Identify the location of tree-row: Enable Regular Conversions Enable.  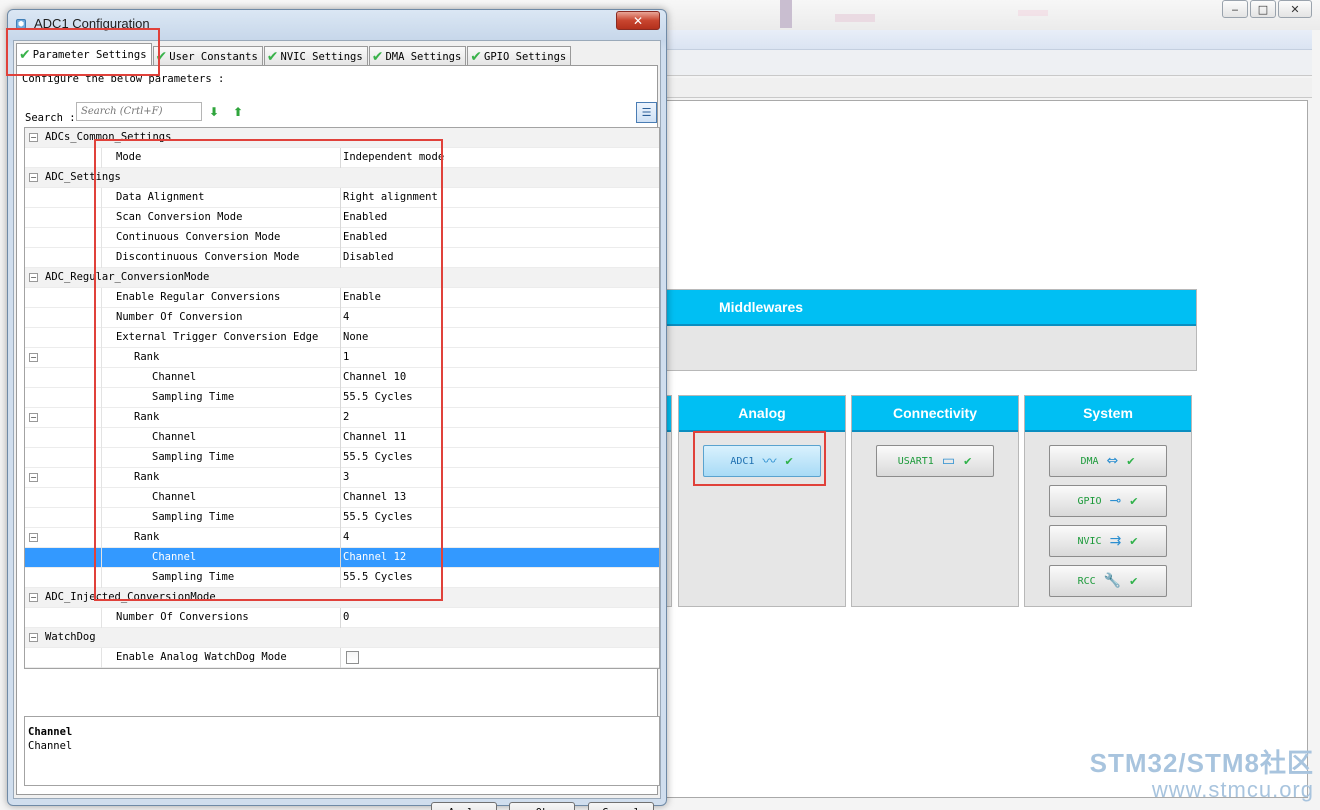
(342, 298).